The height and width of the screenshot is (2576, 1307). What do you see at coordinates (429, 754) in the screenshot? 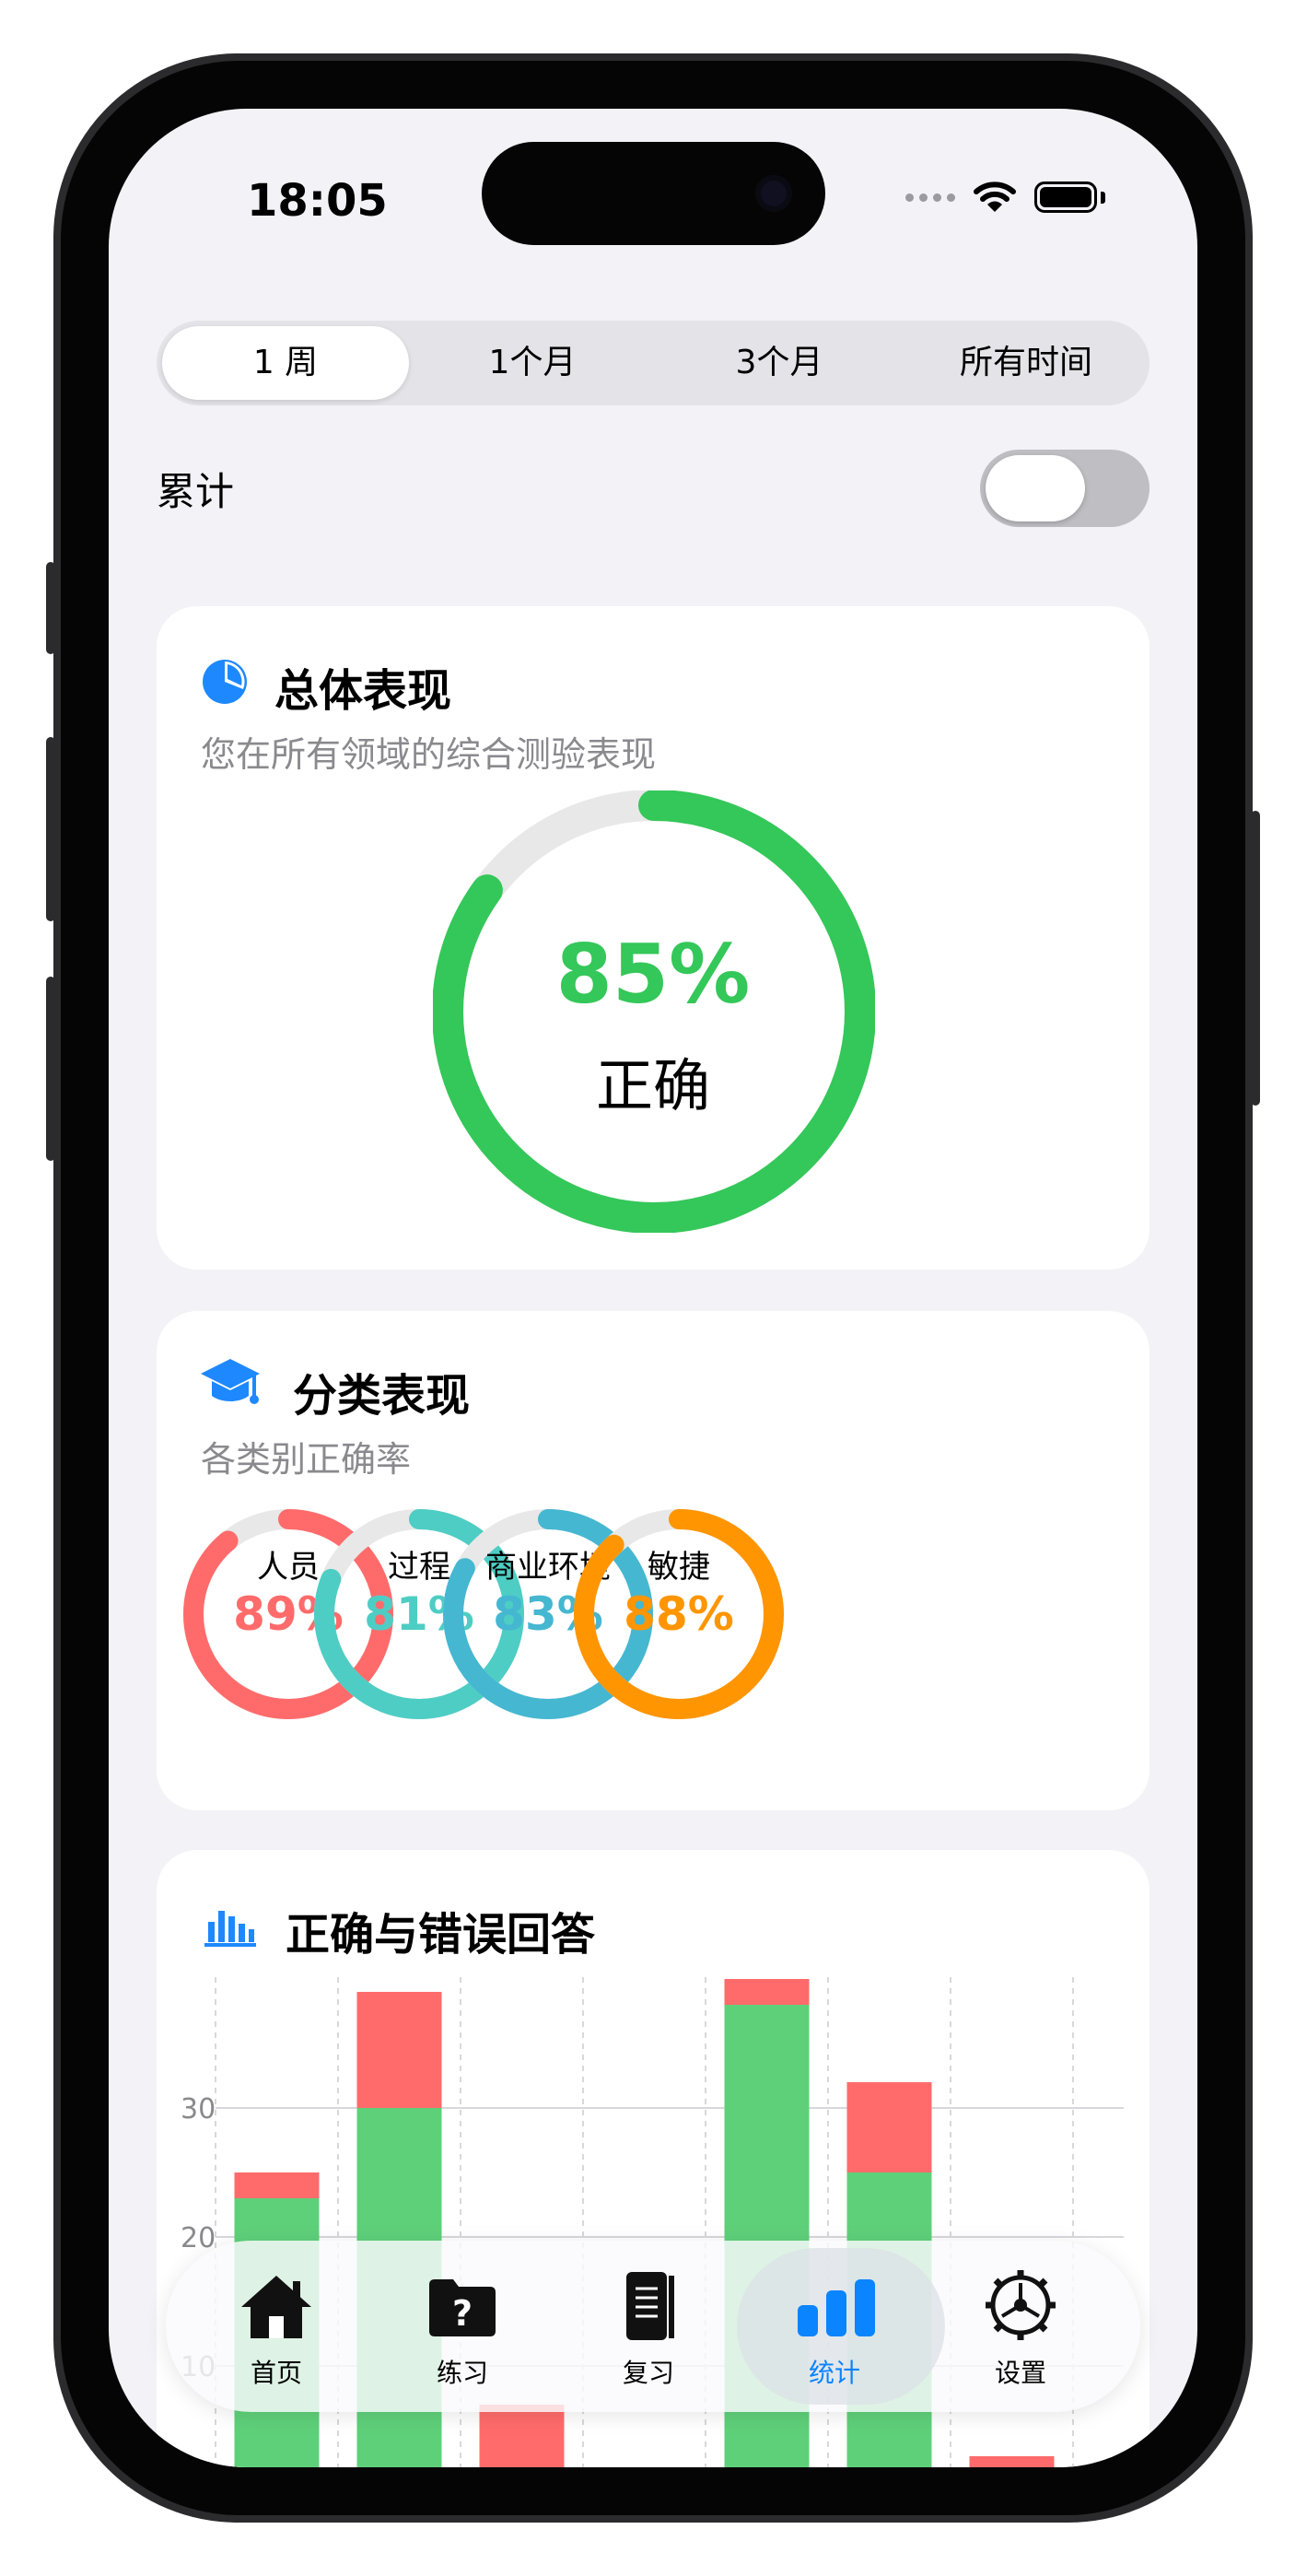
I see `overall-subtitle: 您在所有领域的综合测验表现` at bounding box center [429, 754].